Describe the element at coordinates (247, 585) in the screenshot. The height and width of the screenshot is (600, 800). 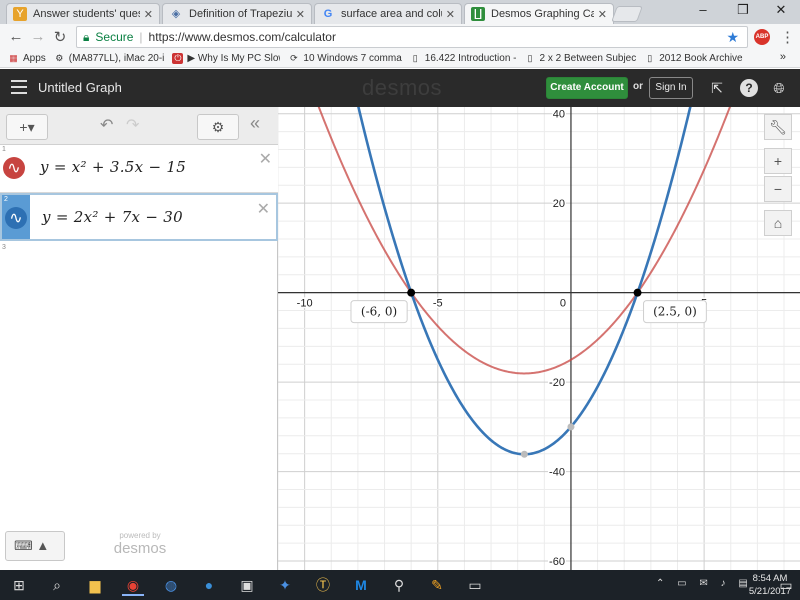
I see `camera-icon: ▣` at that location.